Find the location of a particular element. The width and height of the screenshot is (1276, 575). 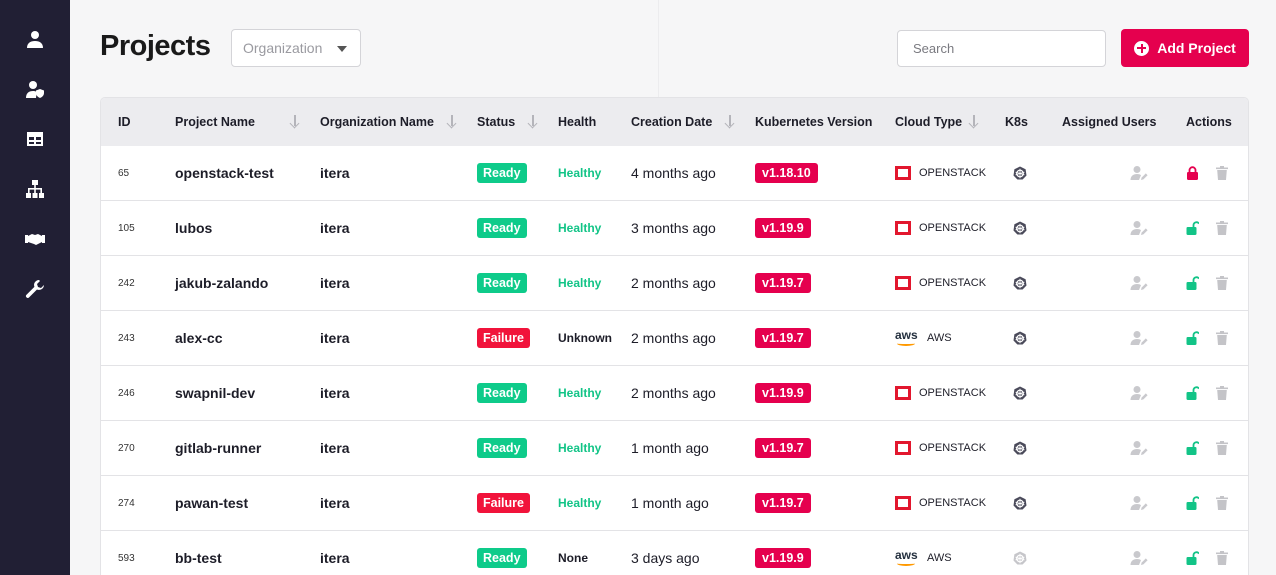

sidebar-item-organizations is located at coordinates (35, 189).